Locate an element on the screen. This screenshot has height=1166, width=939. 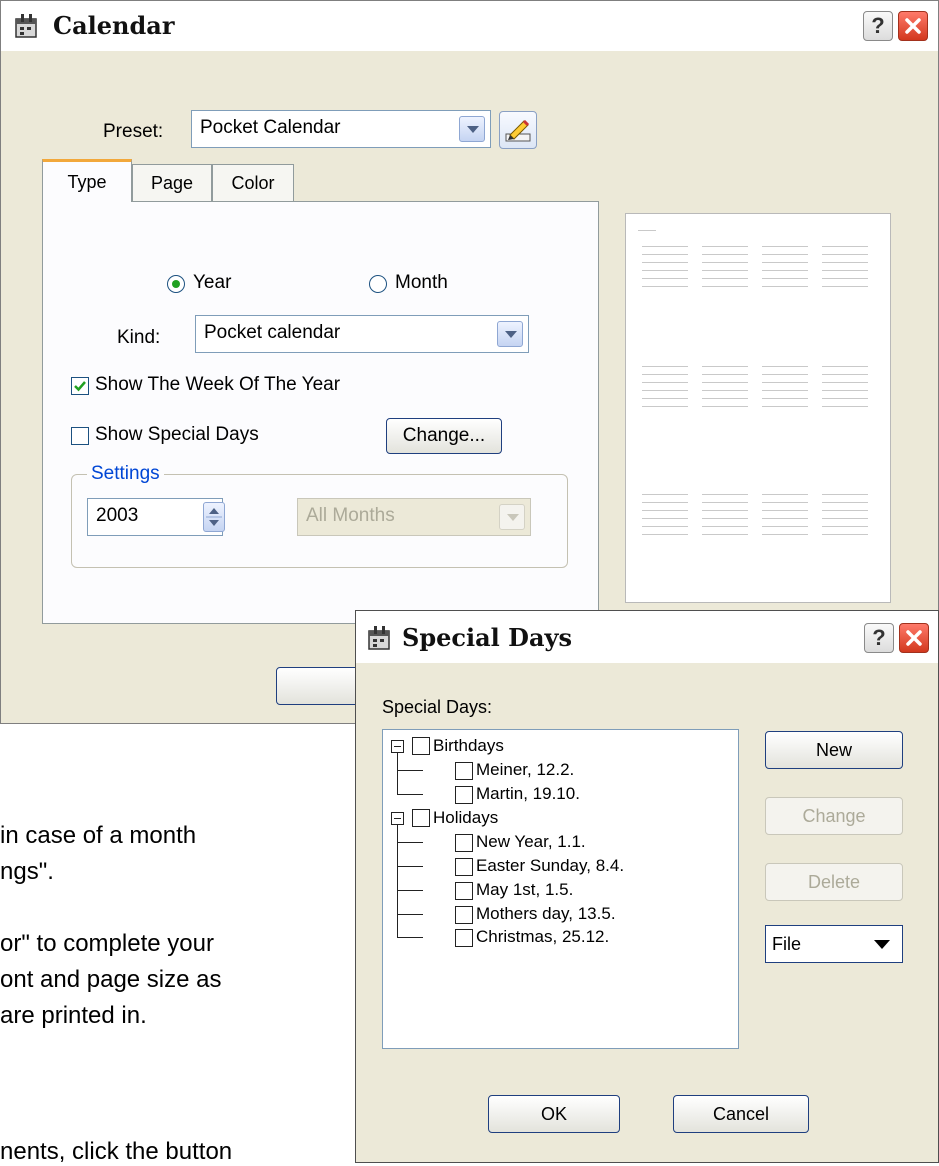
radio-month-label: Month is located at coordinates (421, 282).